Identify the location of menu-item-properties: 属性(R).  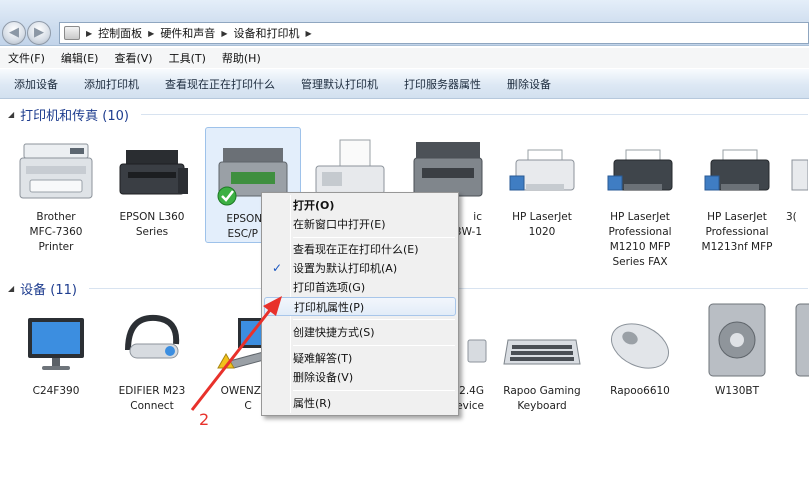
(360, 403).